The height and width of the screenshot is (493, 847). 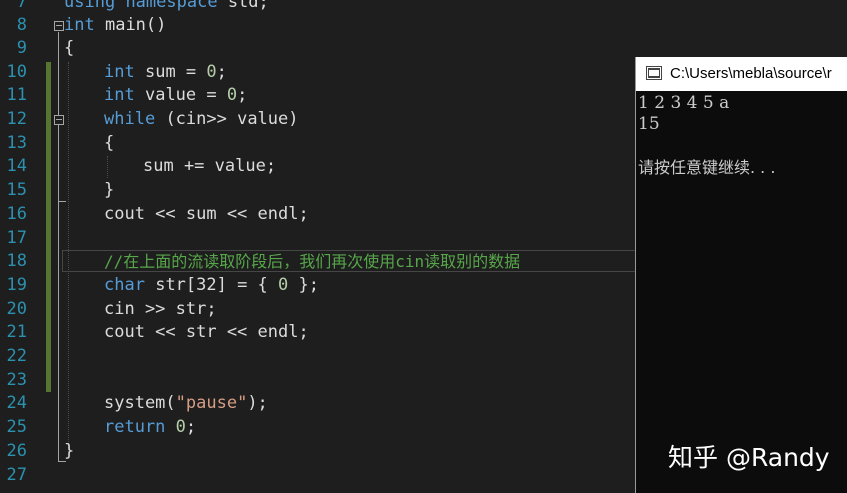 I want to click on code-line-19: char str[32] = { 0 };, so click(x=211, y=285).